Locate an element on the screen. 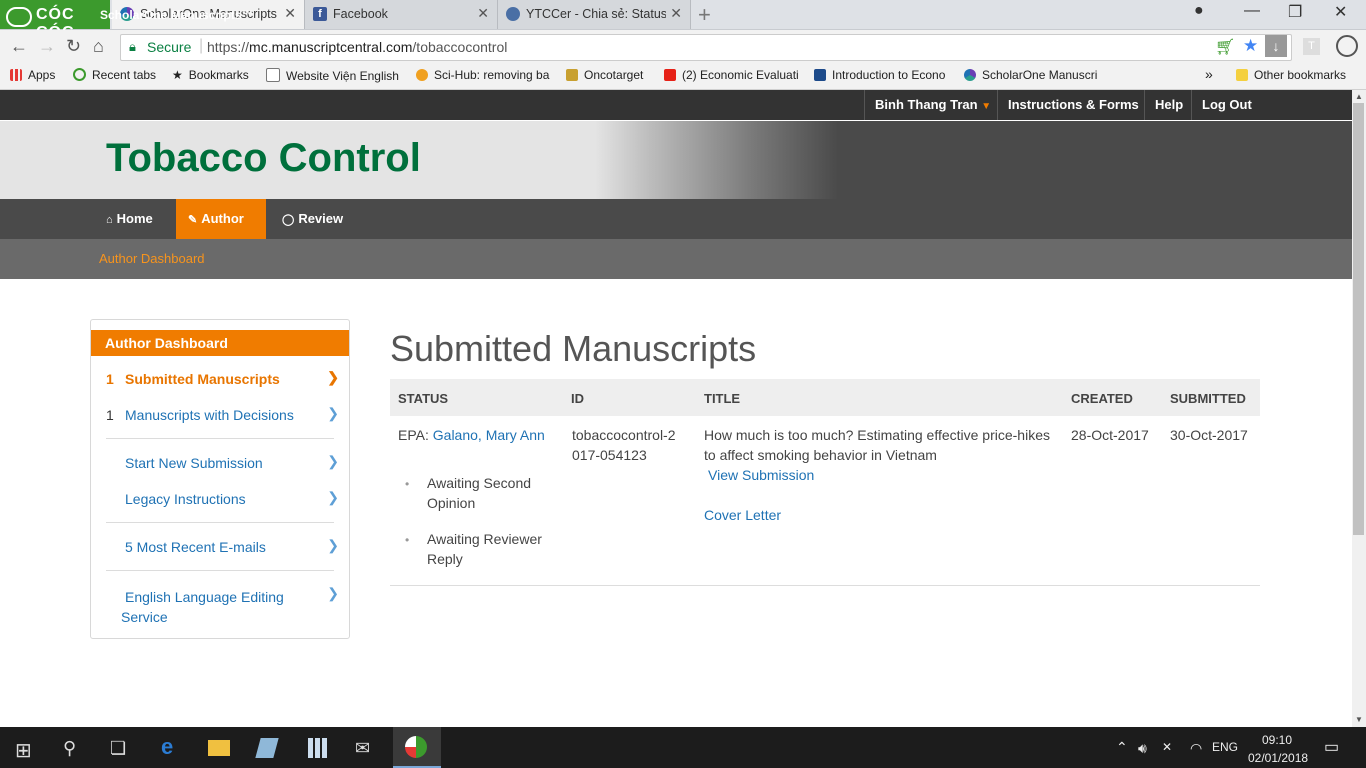  home-icon: ⌂ is located at coordinates (109, 220).